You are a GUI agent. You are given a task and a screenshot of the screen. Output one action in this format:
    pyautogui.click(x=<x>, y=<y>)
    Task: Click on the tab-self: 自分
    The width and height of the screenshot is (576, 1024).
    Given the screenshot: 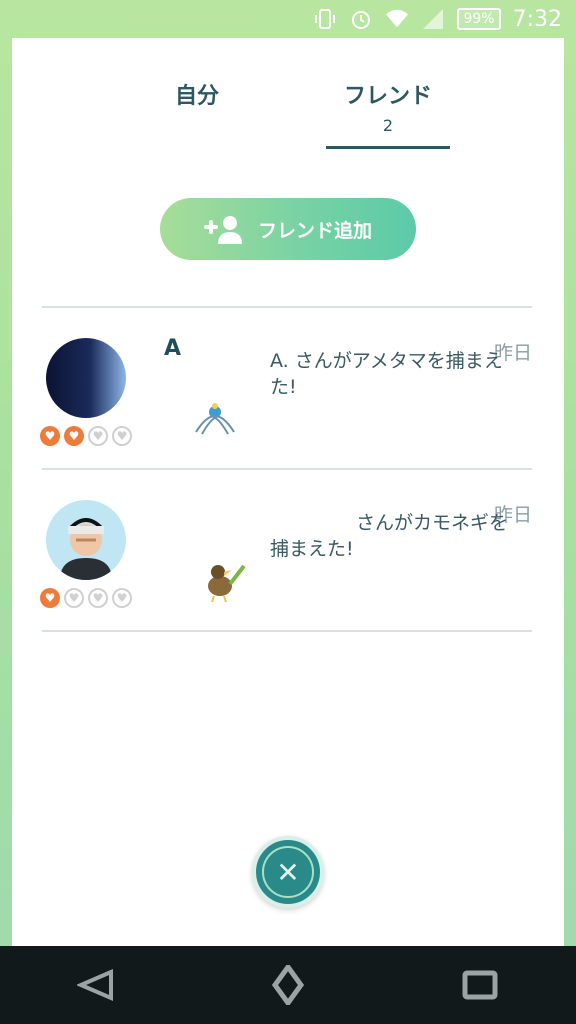 What is the action you would take?
    pyautogui.click(x=197, y=94)
    